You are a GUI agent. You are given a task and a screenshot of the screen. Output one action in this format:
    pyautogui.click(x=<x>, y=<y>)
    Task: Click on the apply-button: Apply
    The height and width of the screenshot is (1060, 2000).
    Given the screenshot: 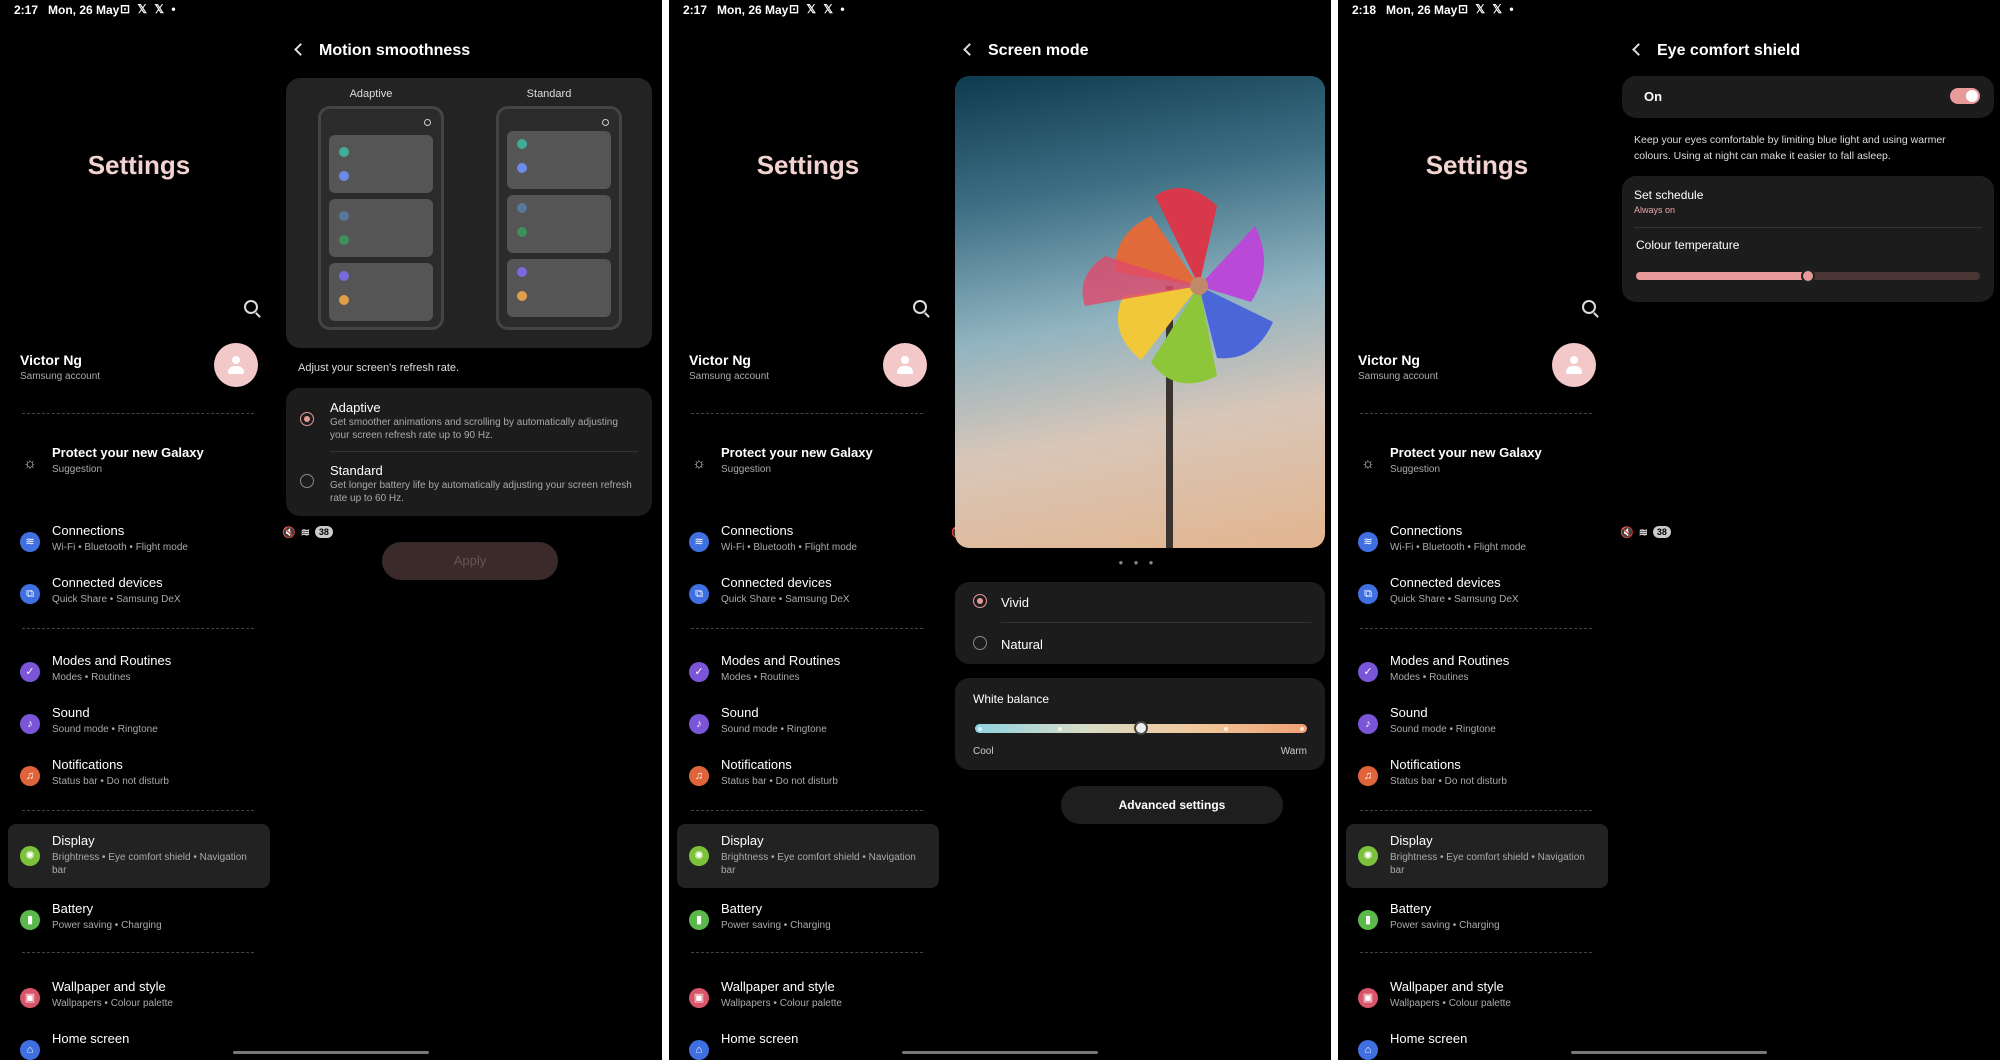 What is the action you would take?
    pyautogui.click(x=470, y=561)
    